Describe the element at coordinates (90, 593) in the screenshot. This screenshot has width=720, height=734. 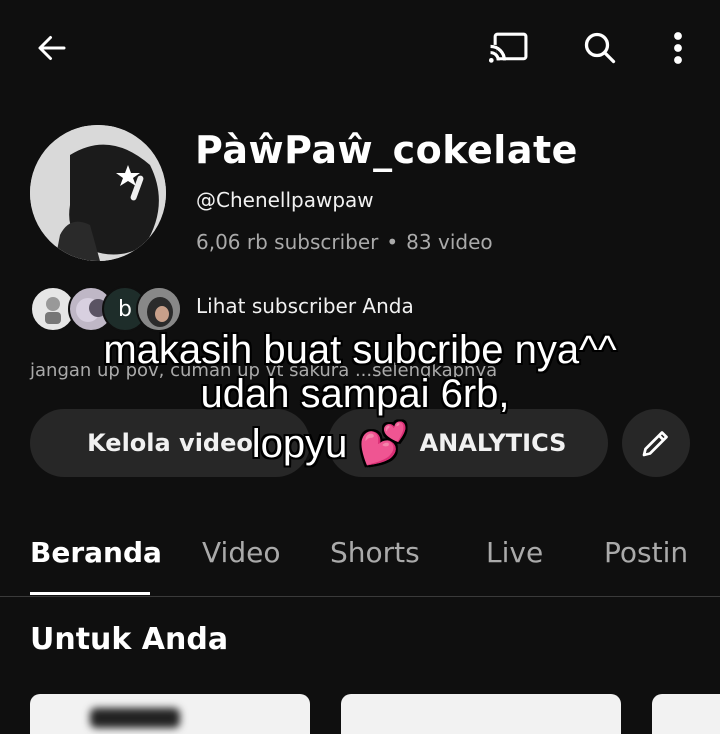
I see `active-tab-indicator` at that location.